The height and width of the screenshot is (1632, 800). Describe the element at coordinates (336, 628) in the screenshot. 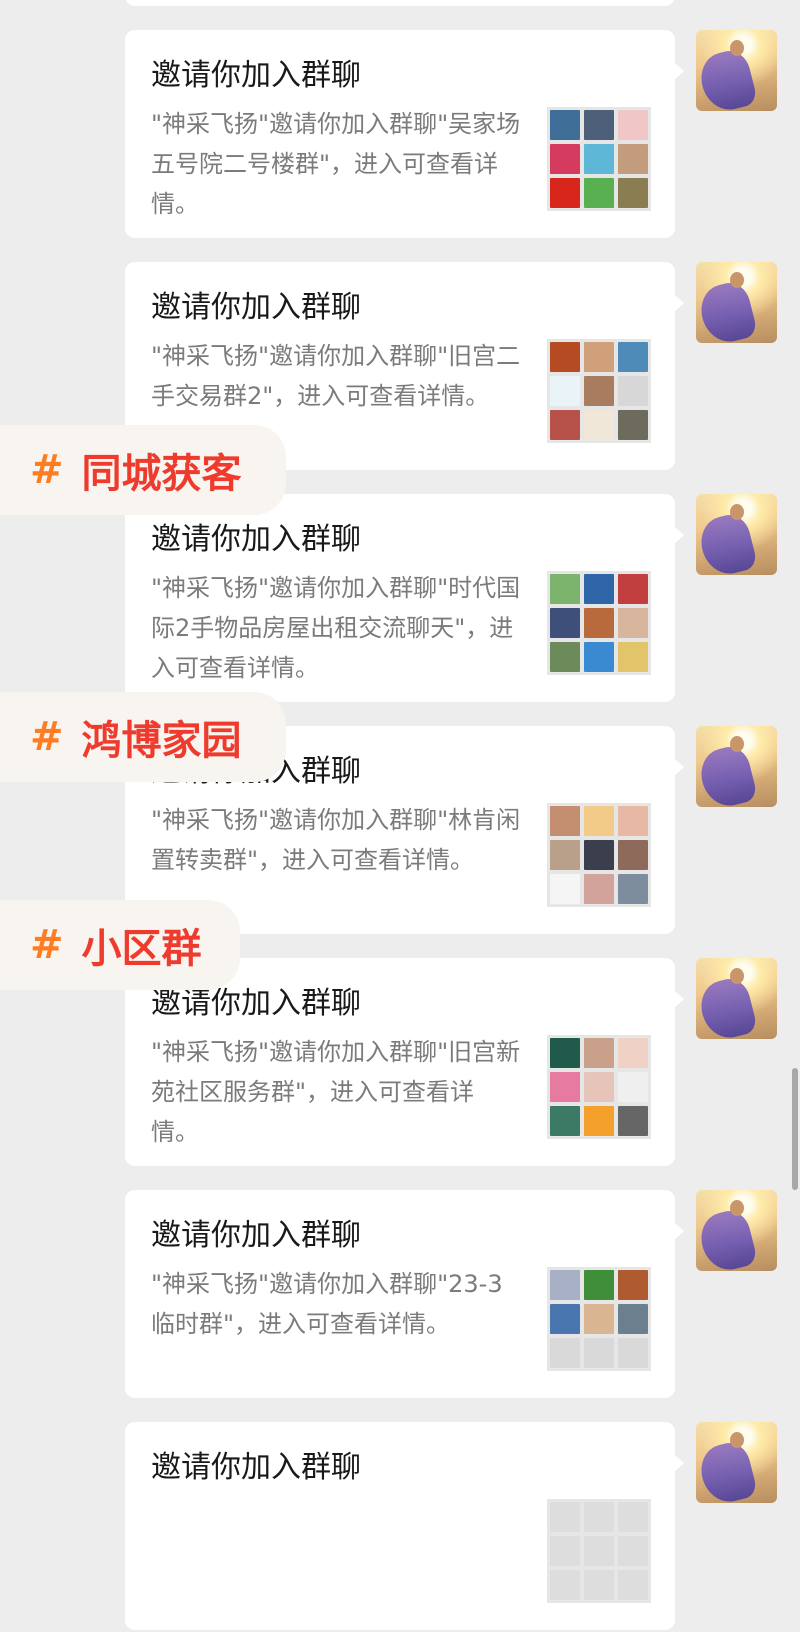

I see `invite-card-description: "神采飞扬"邀请你加入群聊"时代国际2手物品房屋出租交流聊天"，进入可查看详情。` at that location.